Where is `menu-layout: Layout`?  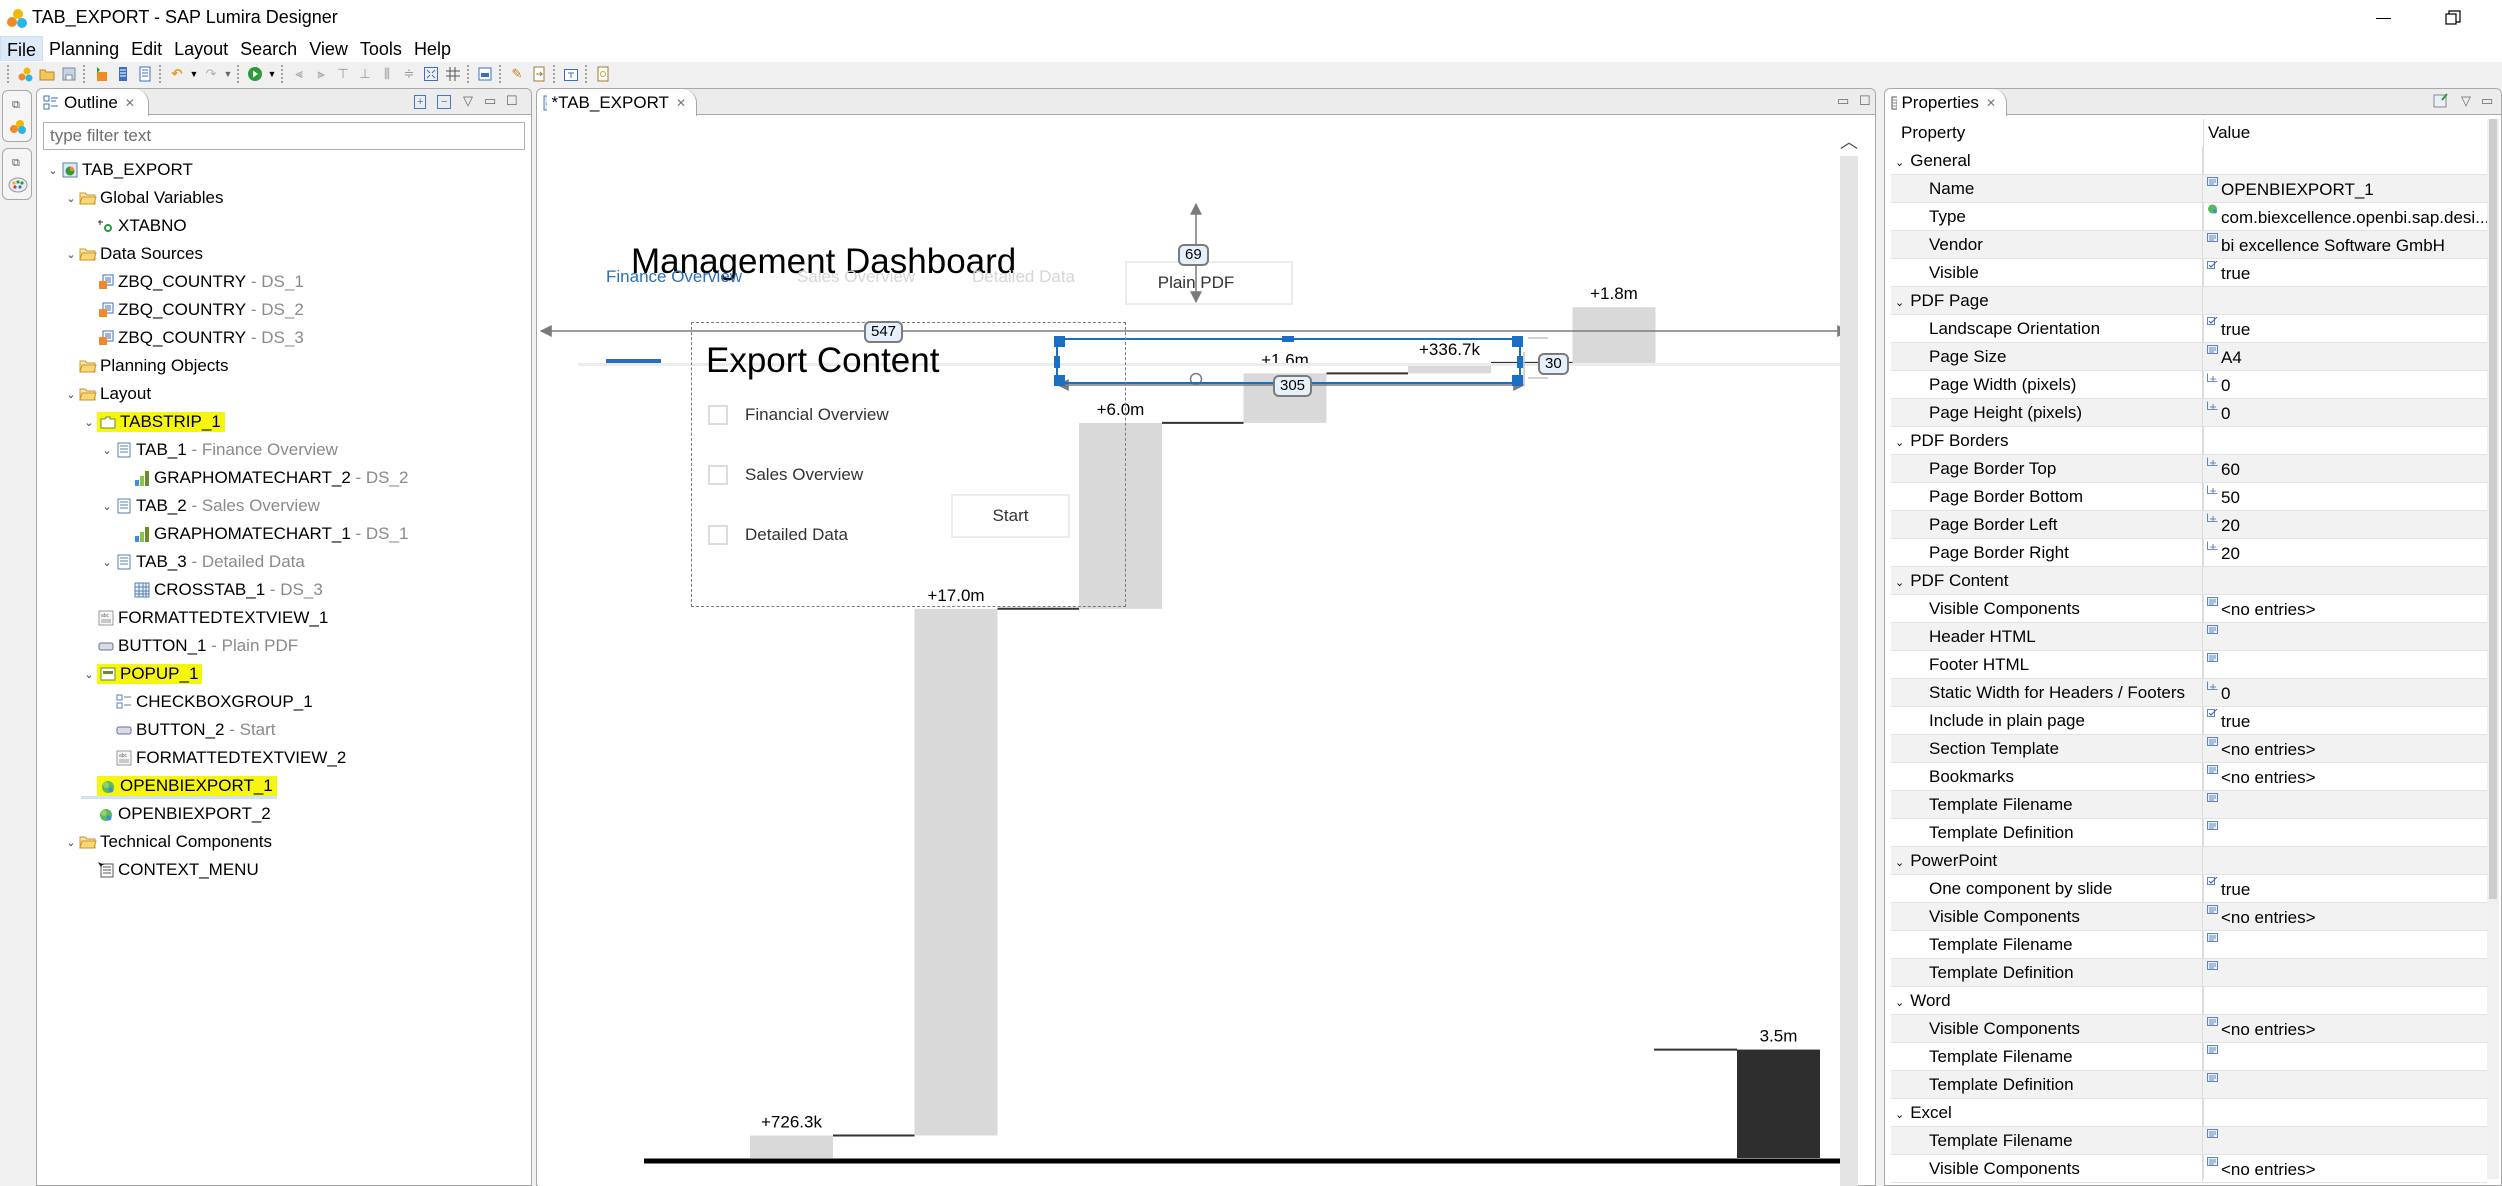
menu-layout: Layout is located at coordinates (201, 48).